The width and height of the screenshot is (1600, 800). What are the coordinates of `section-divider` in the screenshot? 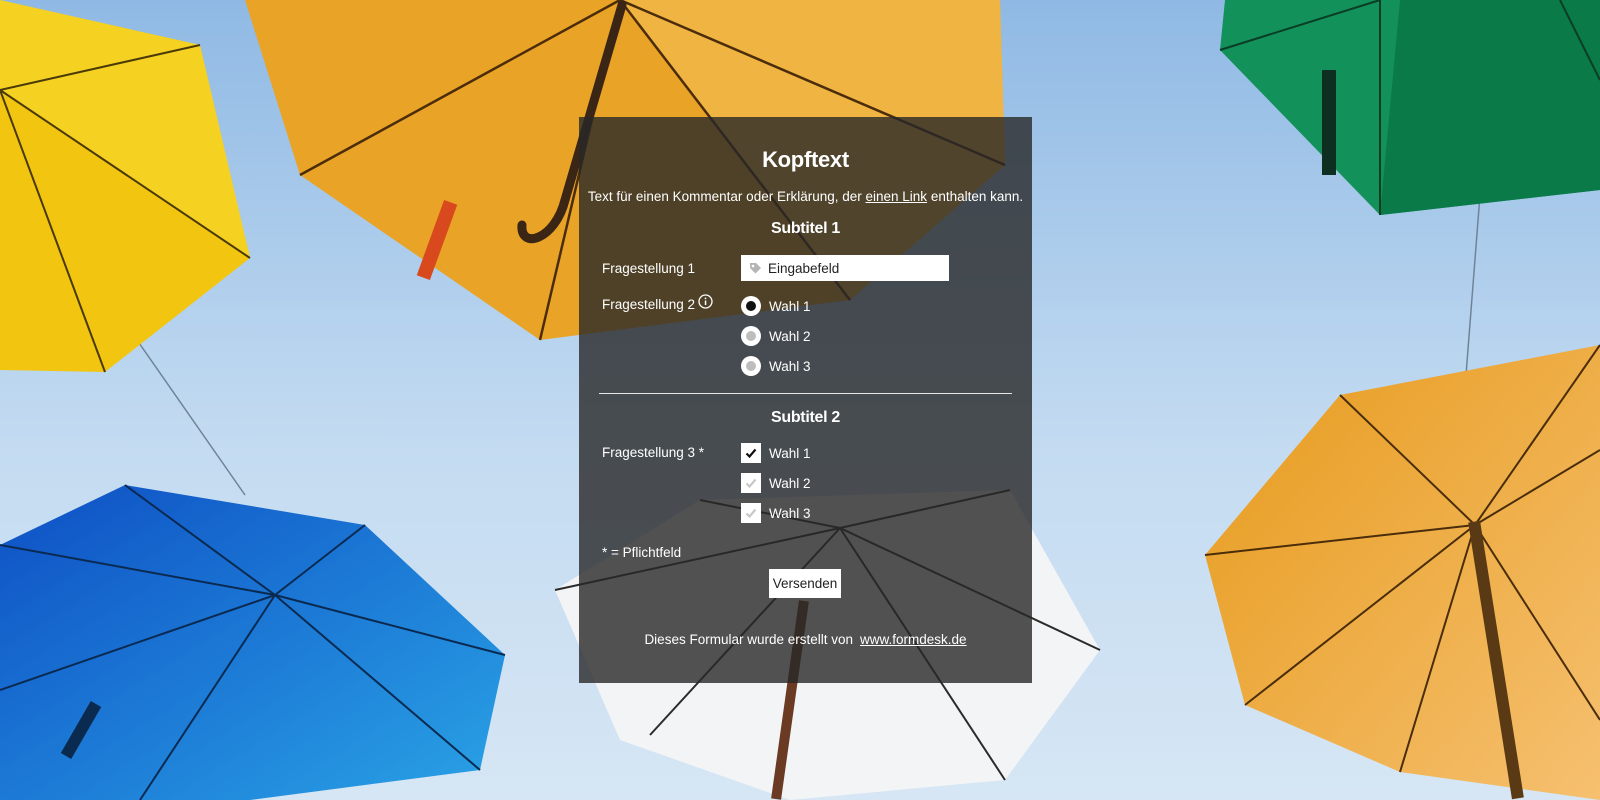 It's located at (805, 393).